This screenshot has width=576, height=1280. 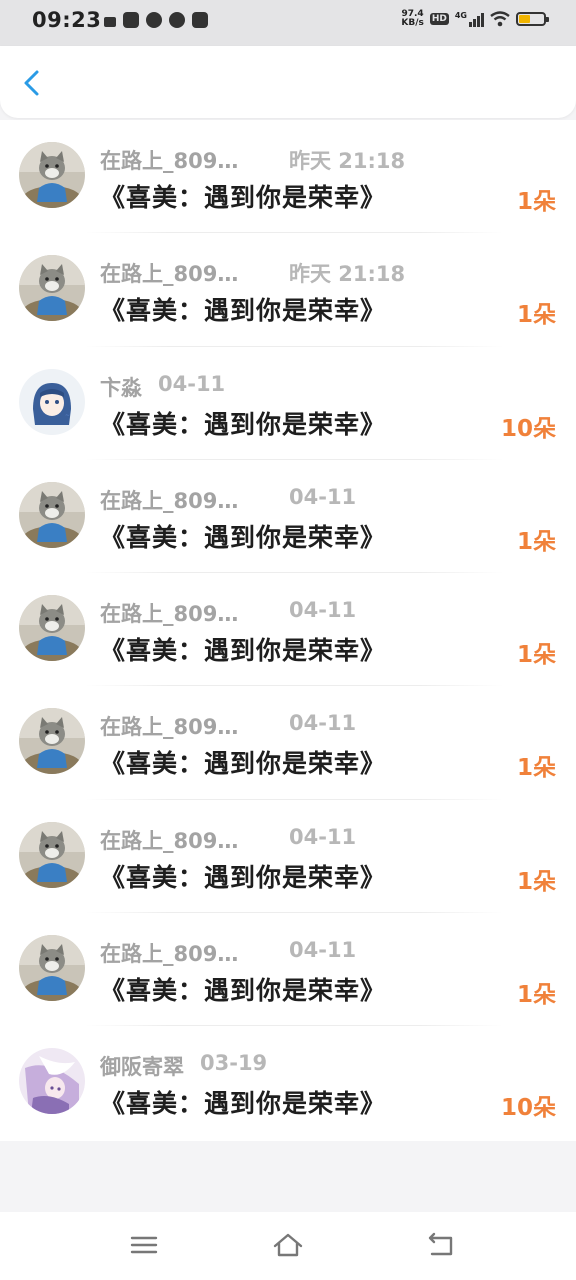 I want to click on avatar: ~, so click(x=52, y=401).